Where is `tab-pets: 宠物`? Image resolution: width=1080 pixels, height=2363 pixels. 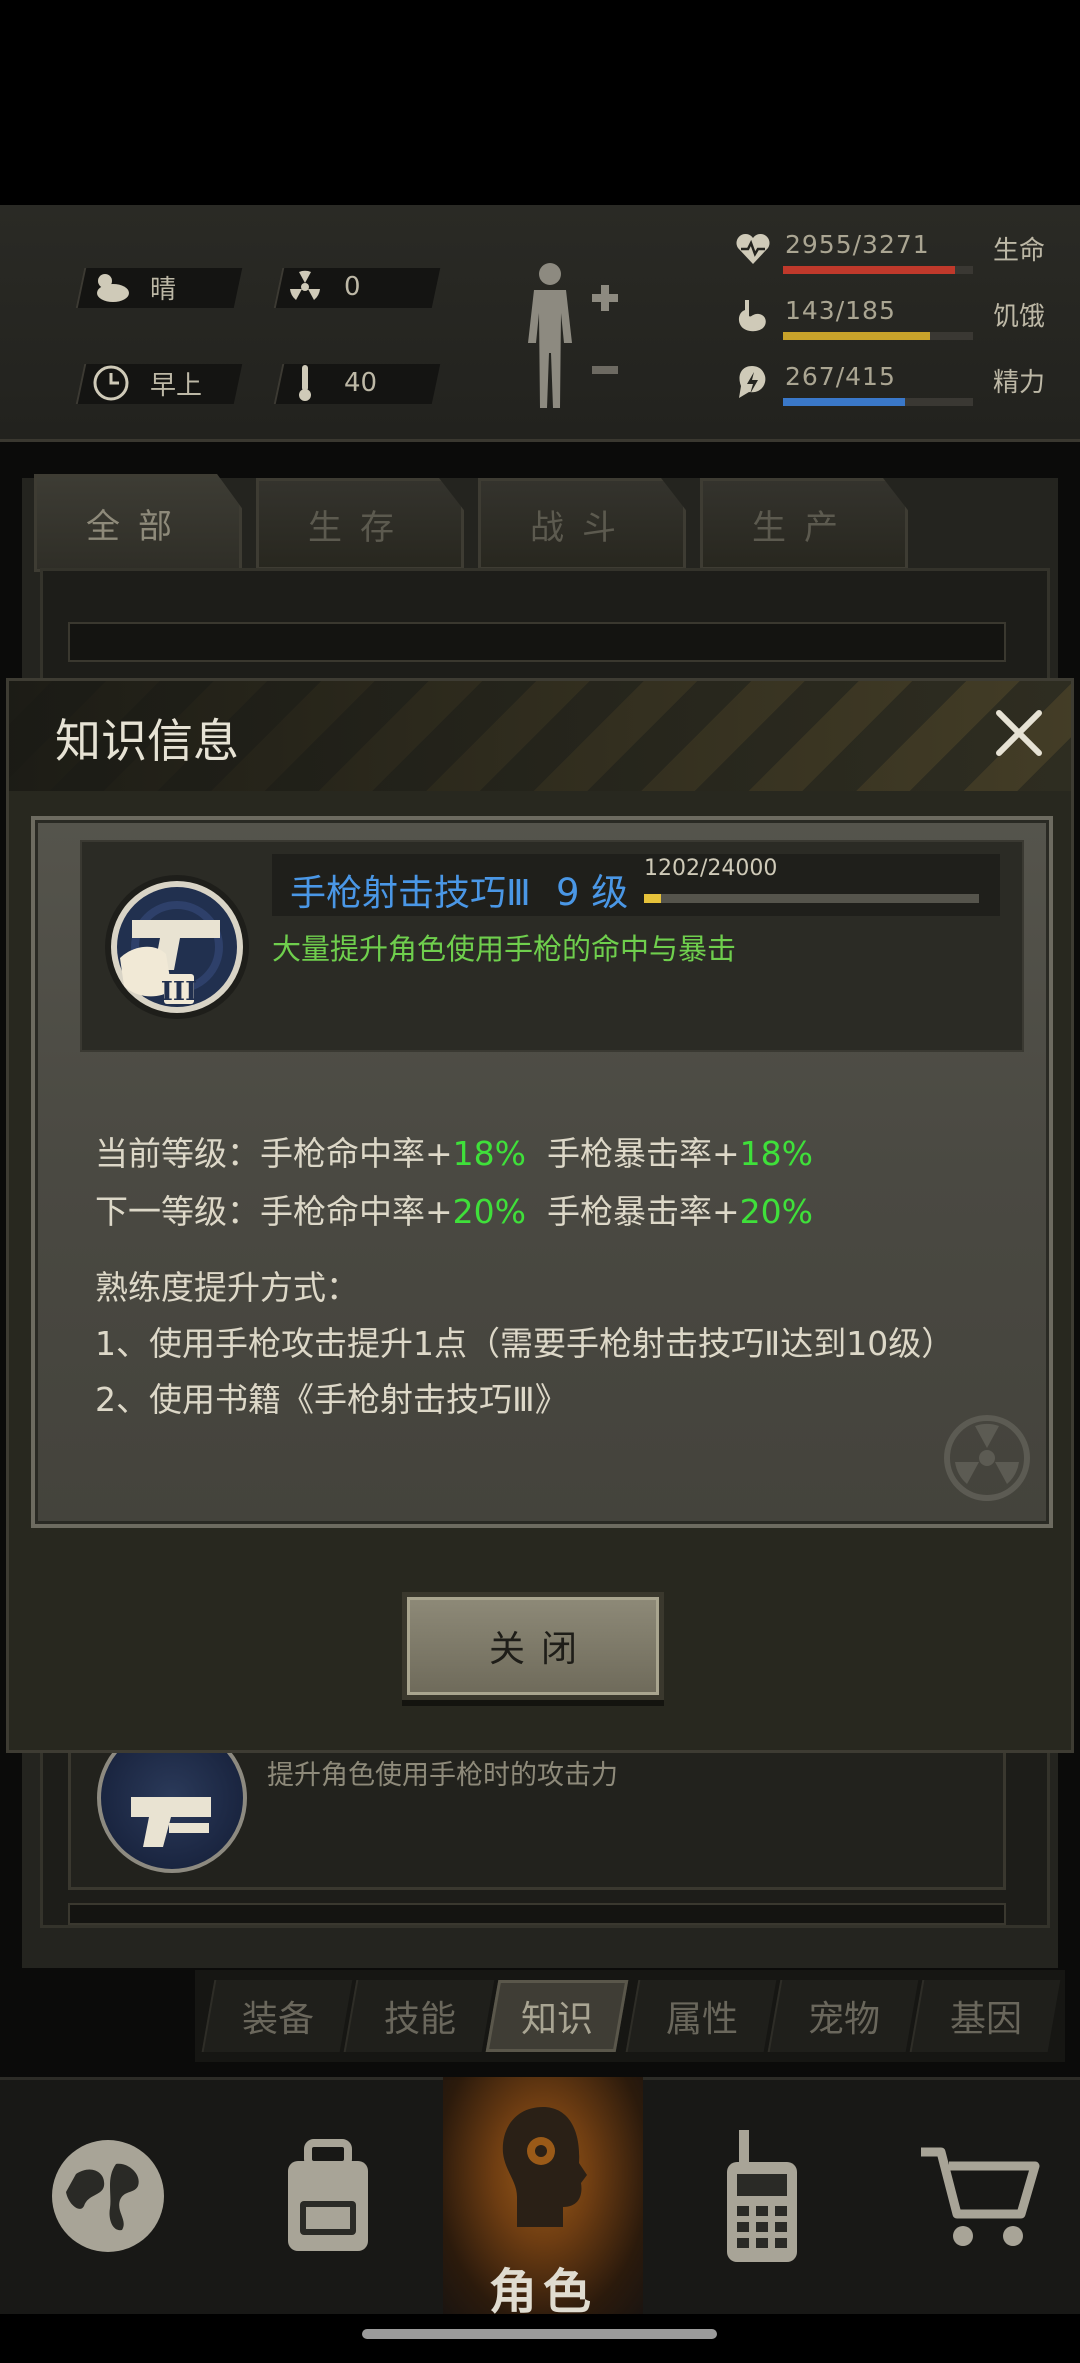 tab-pets: 宠物 is located at coordinates (843, 2016).